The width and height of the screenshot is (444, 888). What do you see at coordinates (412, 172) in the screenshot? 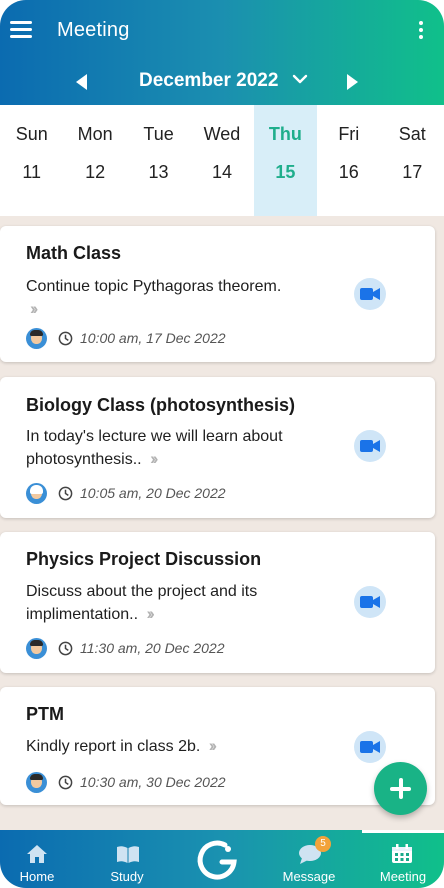
I see `day-number: 17` at bounding box center [412, 172].